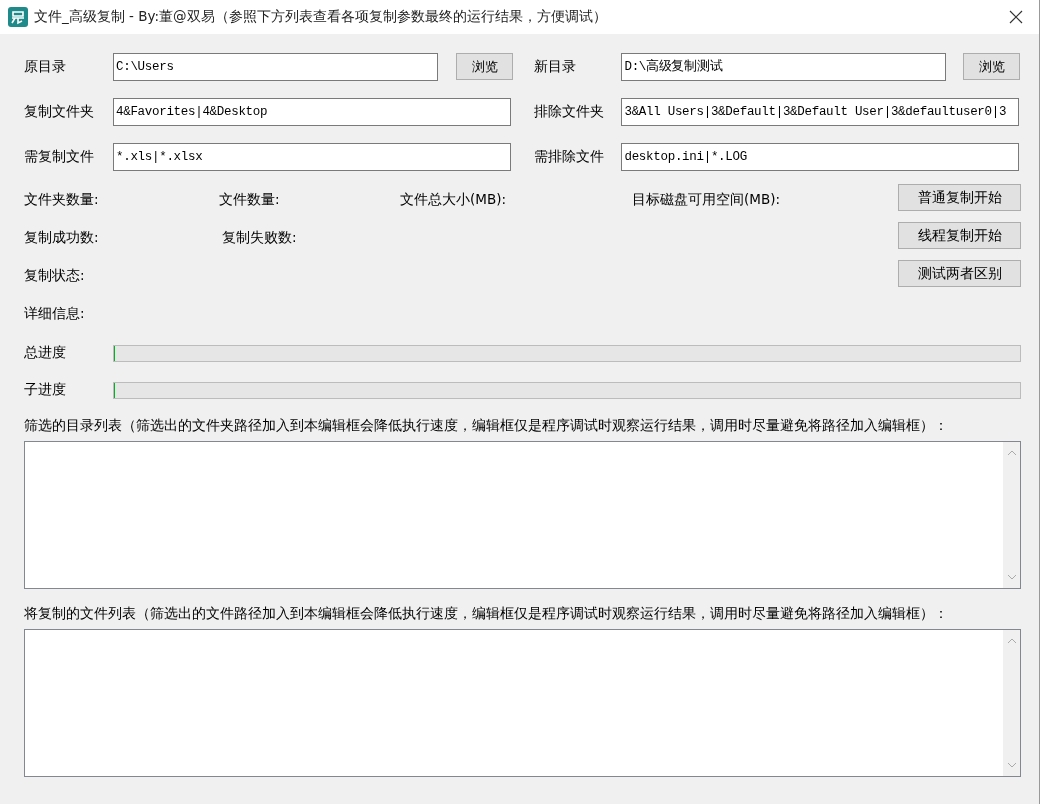 The width and height of the screenshot is (1049, 804). I want to click on stat-label: 复制失败数:, so click(259, 238).